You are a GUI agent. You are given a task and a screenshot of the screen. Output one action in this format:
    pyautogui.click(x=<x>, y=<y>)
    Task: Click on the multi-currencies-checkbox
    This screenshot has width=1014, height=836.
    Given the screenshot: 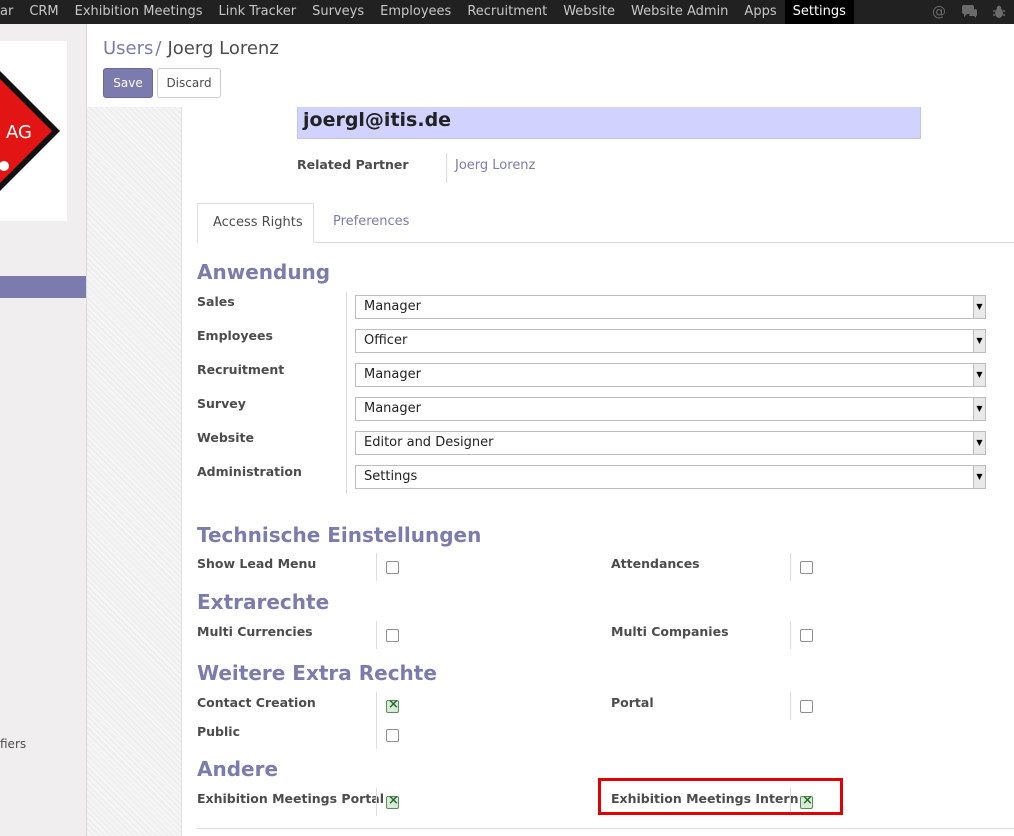 What is the action you would take?
    pyautogui.click(x=392, y=635)
    